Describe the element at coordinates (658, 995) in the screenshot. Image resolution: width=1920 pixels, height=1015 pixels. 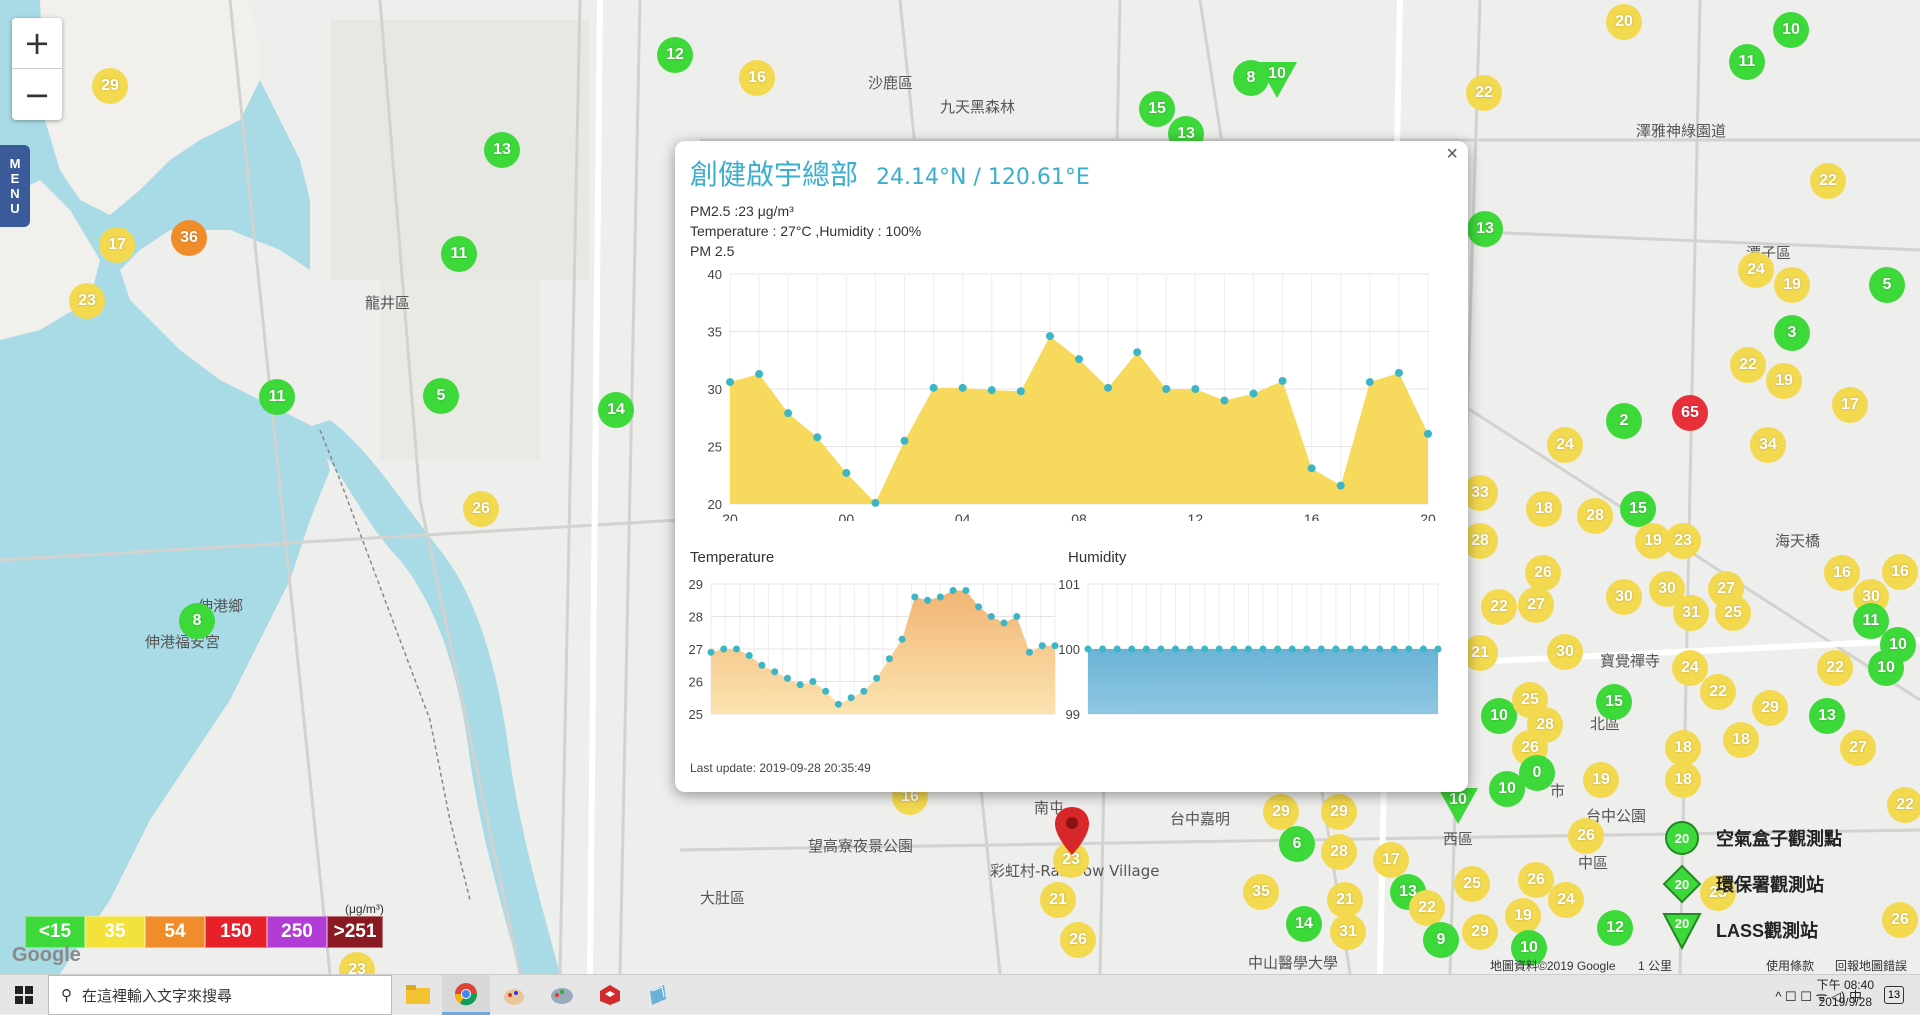
I see `notepad-icon` at that location.